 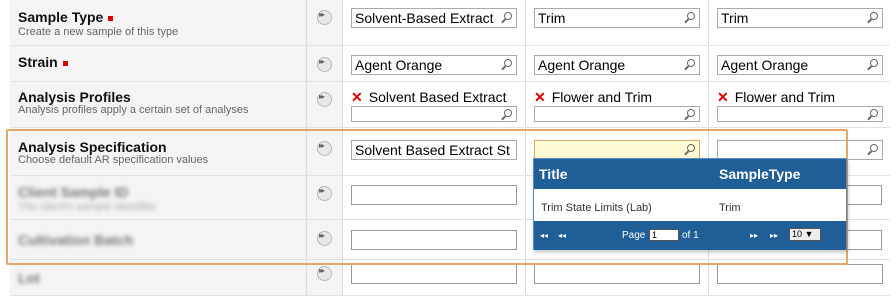 What do you see at coordinates (562, 235) in the screenshot?
I see `prev-page-icon: ◂◂` at bounding box center [562, 235].